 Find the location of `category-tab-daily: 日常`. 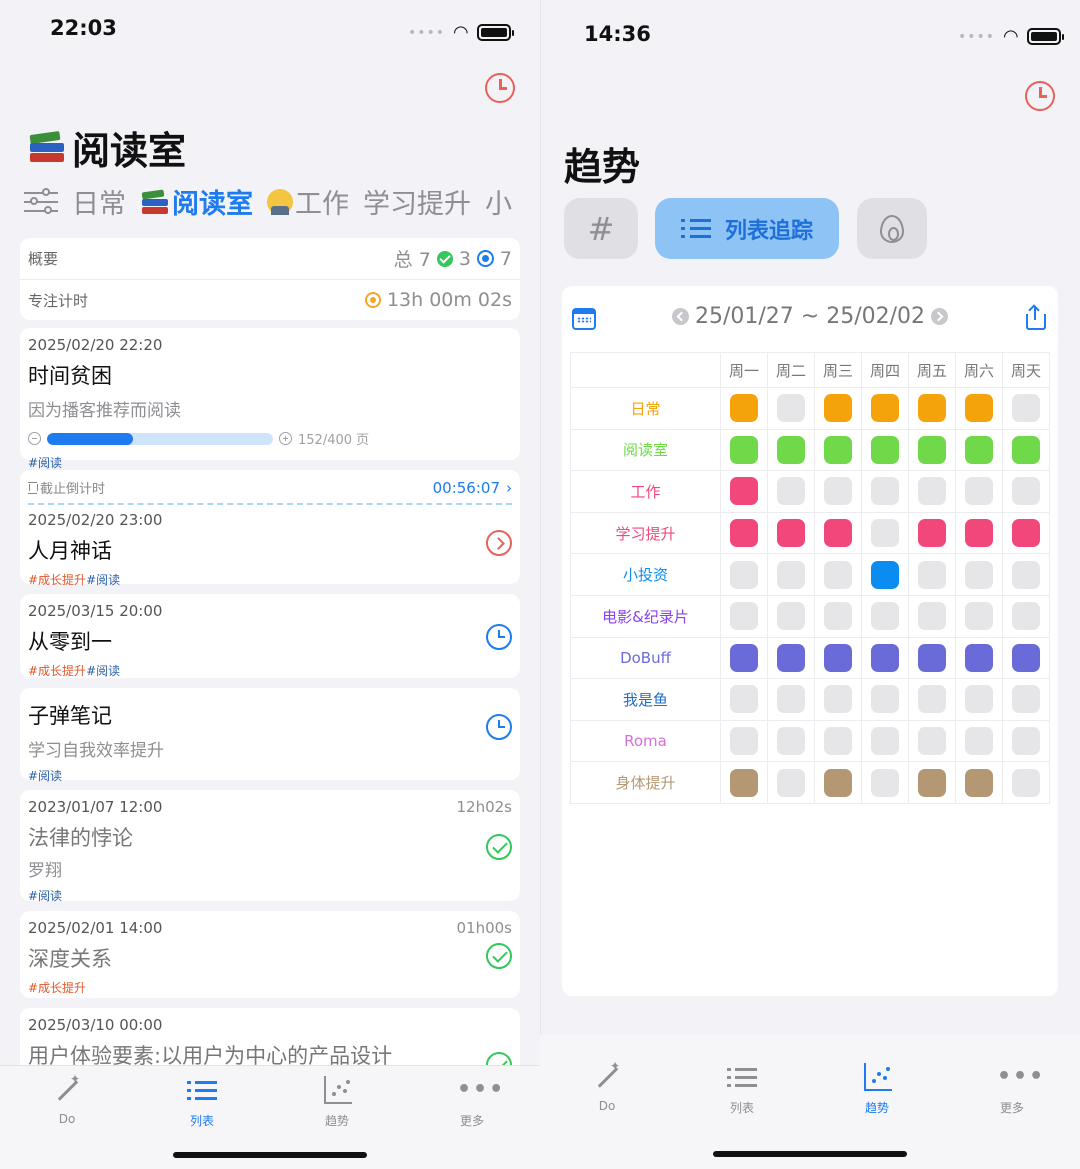

category-tab-daily: 日常 is located at coordinates (99, 201).